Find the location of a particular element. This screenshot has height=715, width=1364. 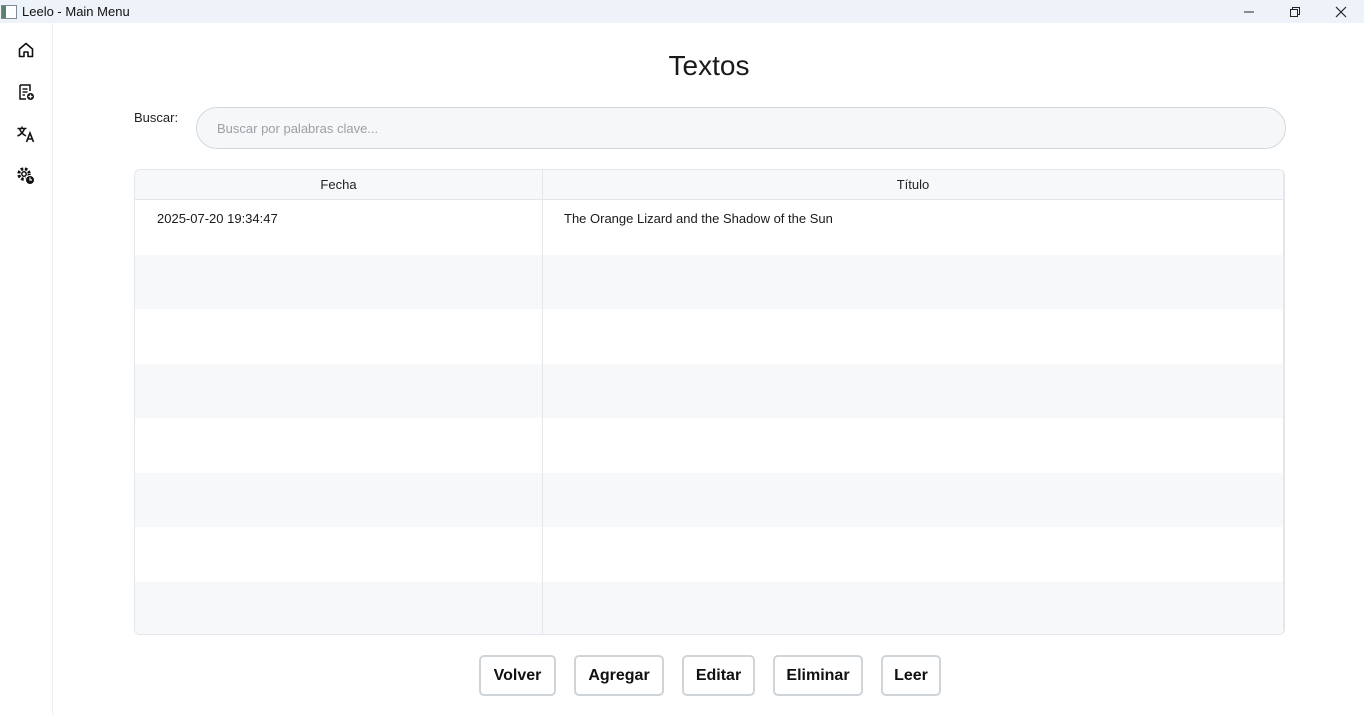

close-button is located at coordinates (1341, 11).